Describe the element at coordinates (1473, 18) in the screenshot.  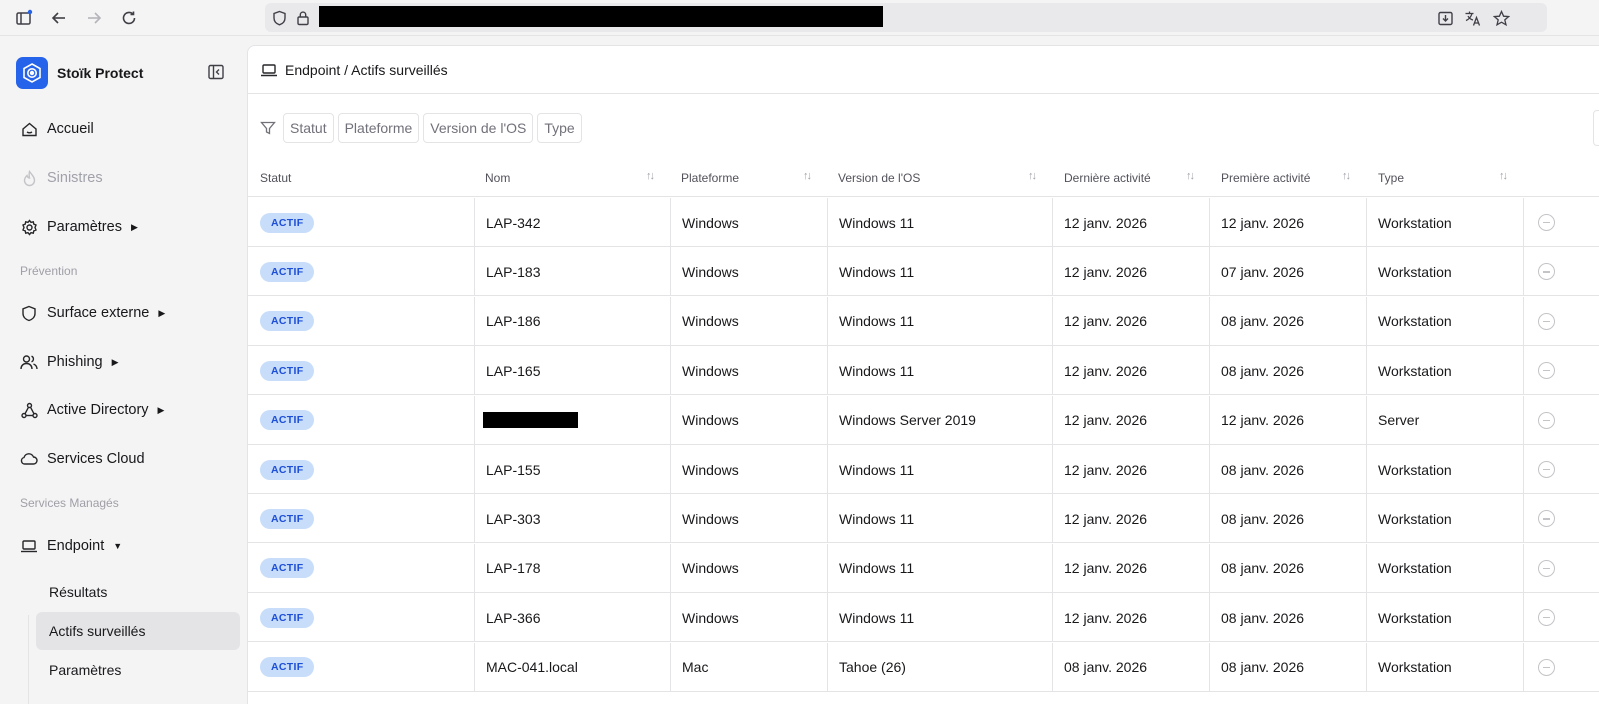
I see `translate-icon` at that location.